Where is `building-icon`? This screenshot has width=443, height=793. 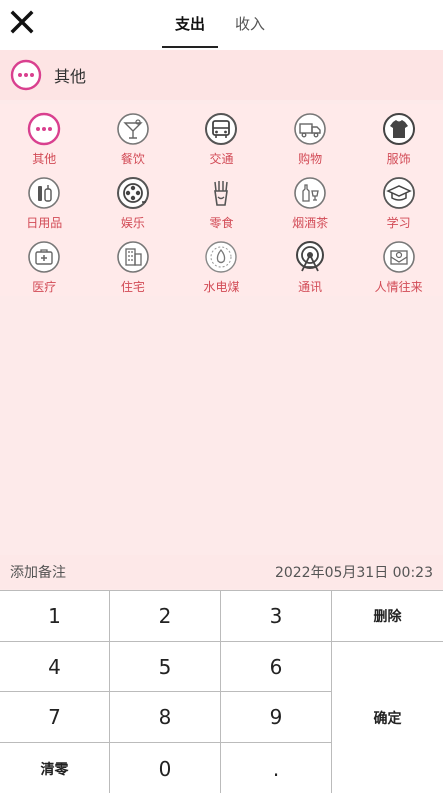 building-icon is located at coordinates (133, 257).